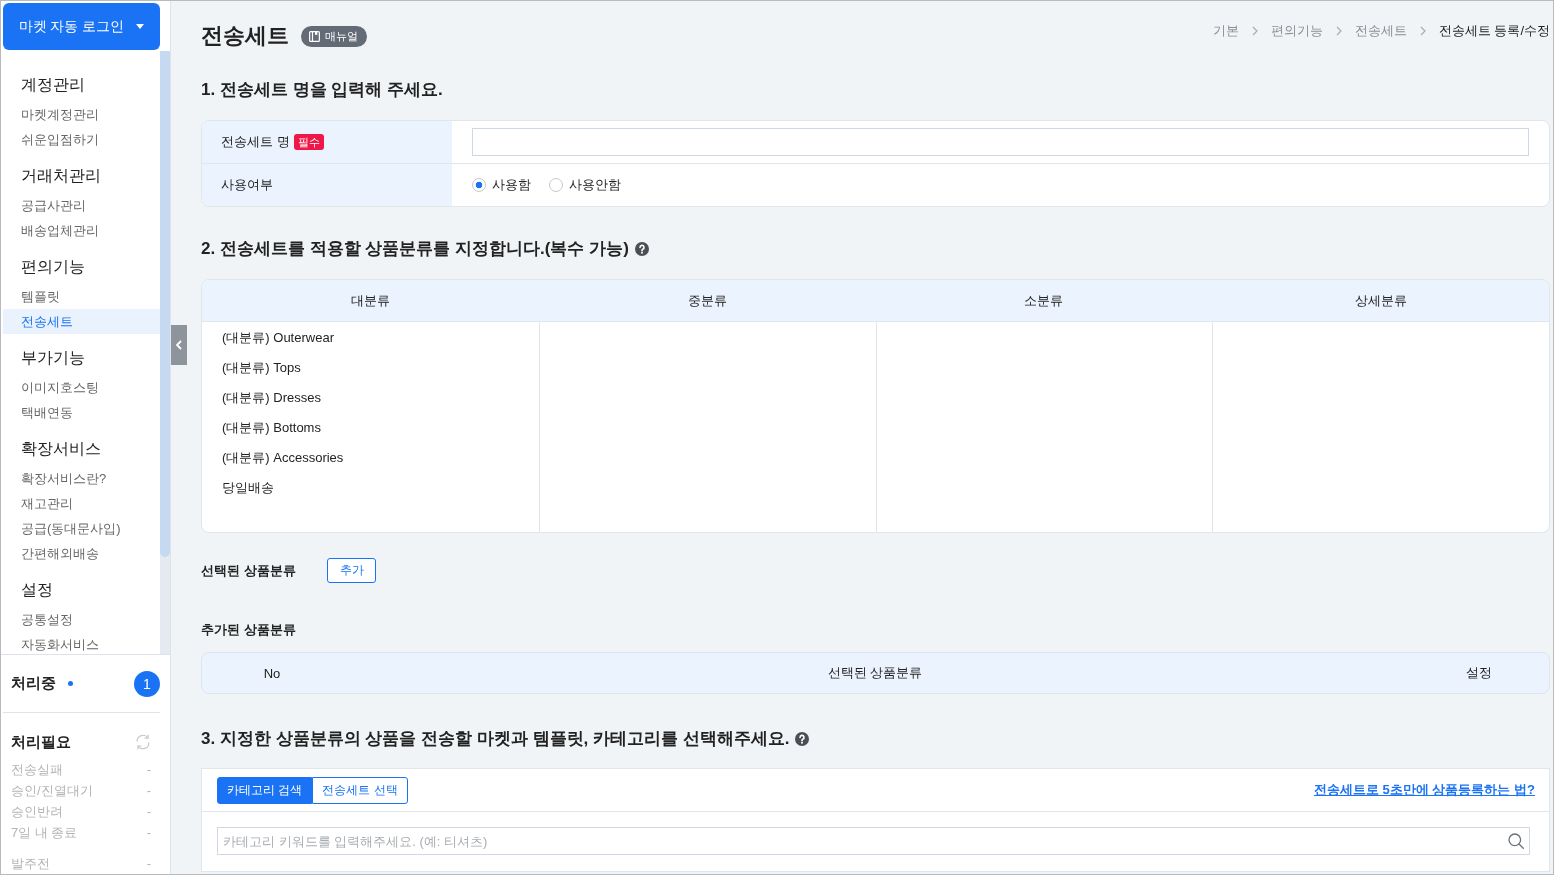  Describe the element at coordinates (41, 742) in the screenshot. I see `needs-action-title: 처리필요` at that location.